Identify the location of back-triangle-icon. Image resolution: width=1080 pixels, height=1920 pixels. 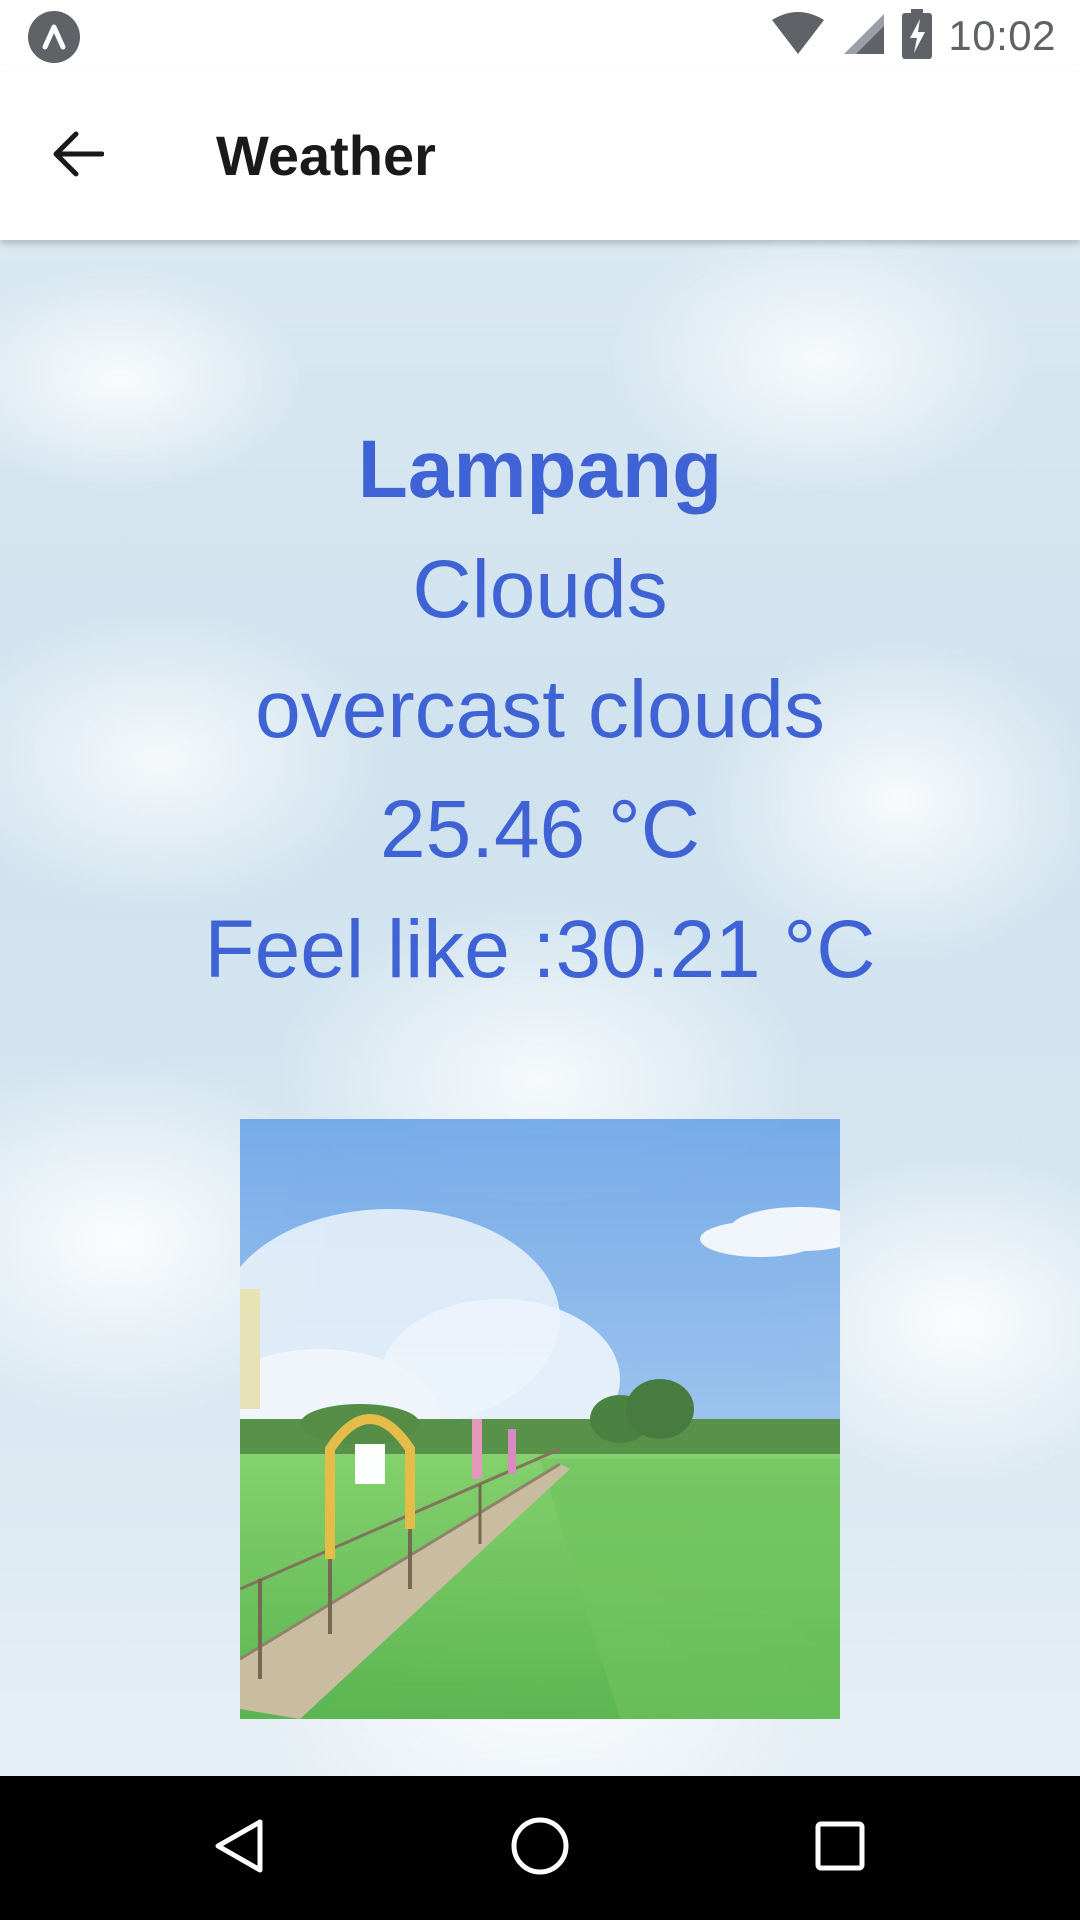
(240, 1848).